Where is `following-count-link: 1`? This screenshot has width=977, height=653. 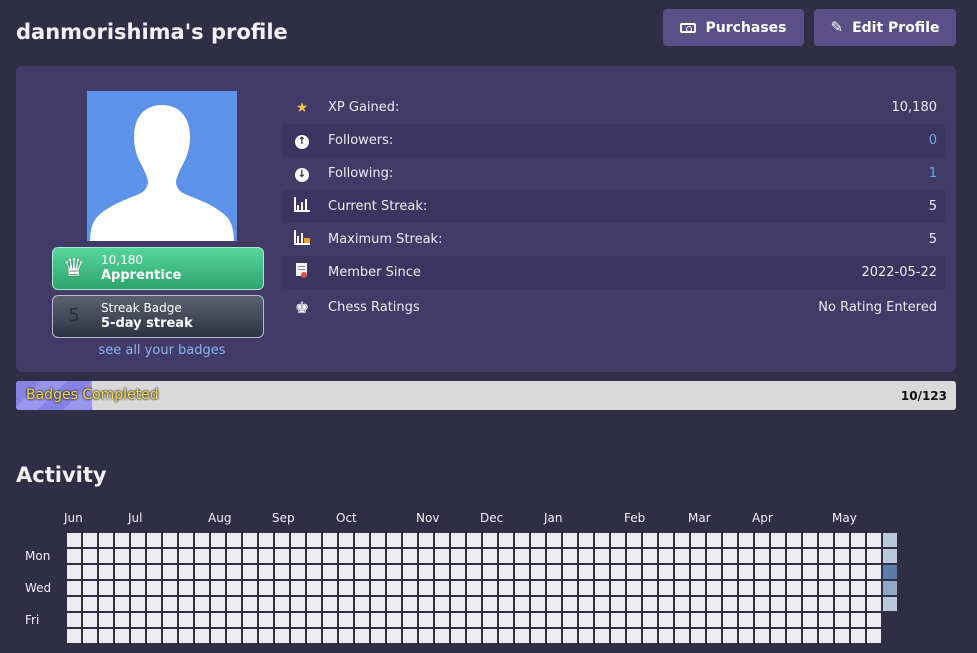
following-count-link: 1 is located at coordinates (933, 173).